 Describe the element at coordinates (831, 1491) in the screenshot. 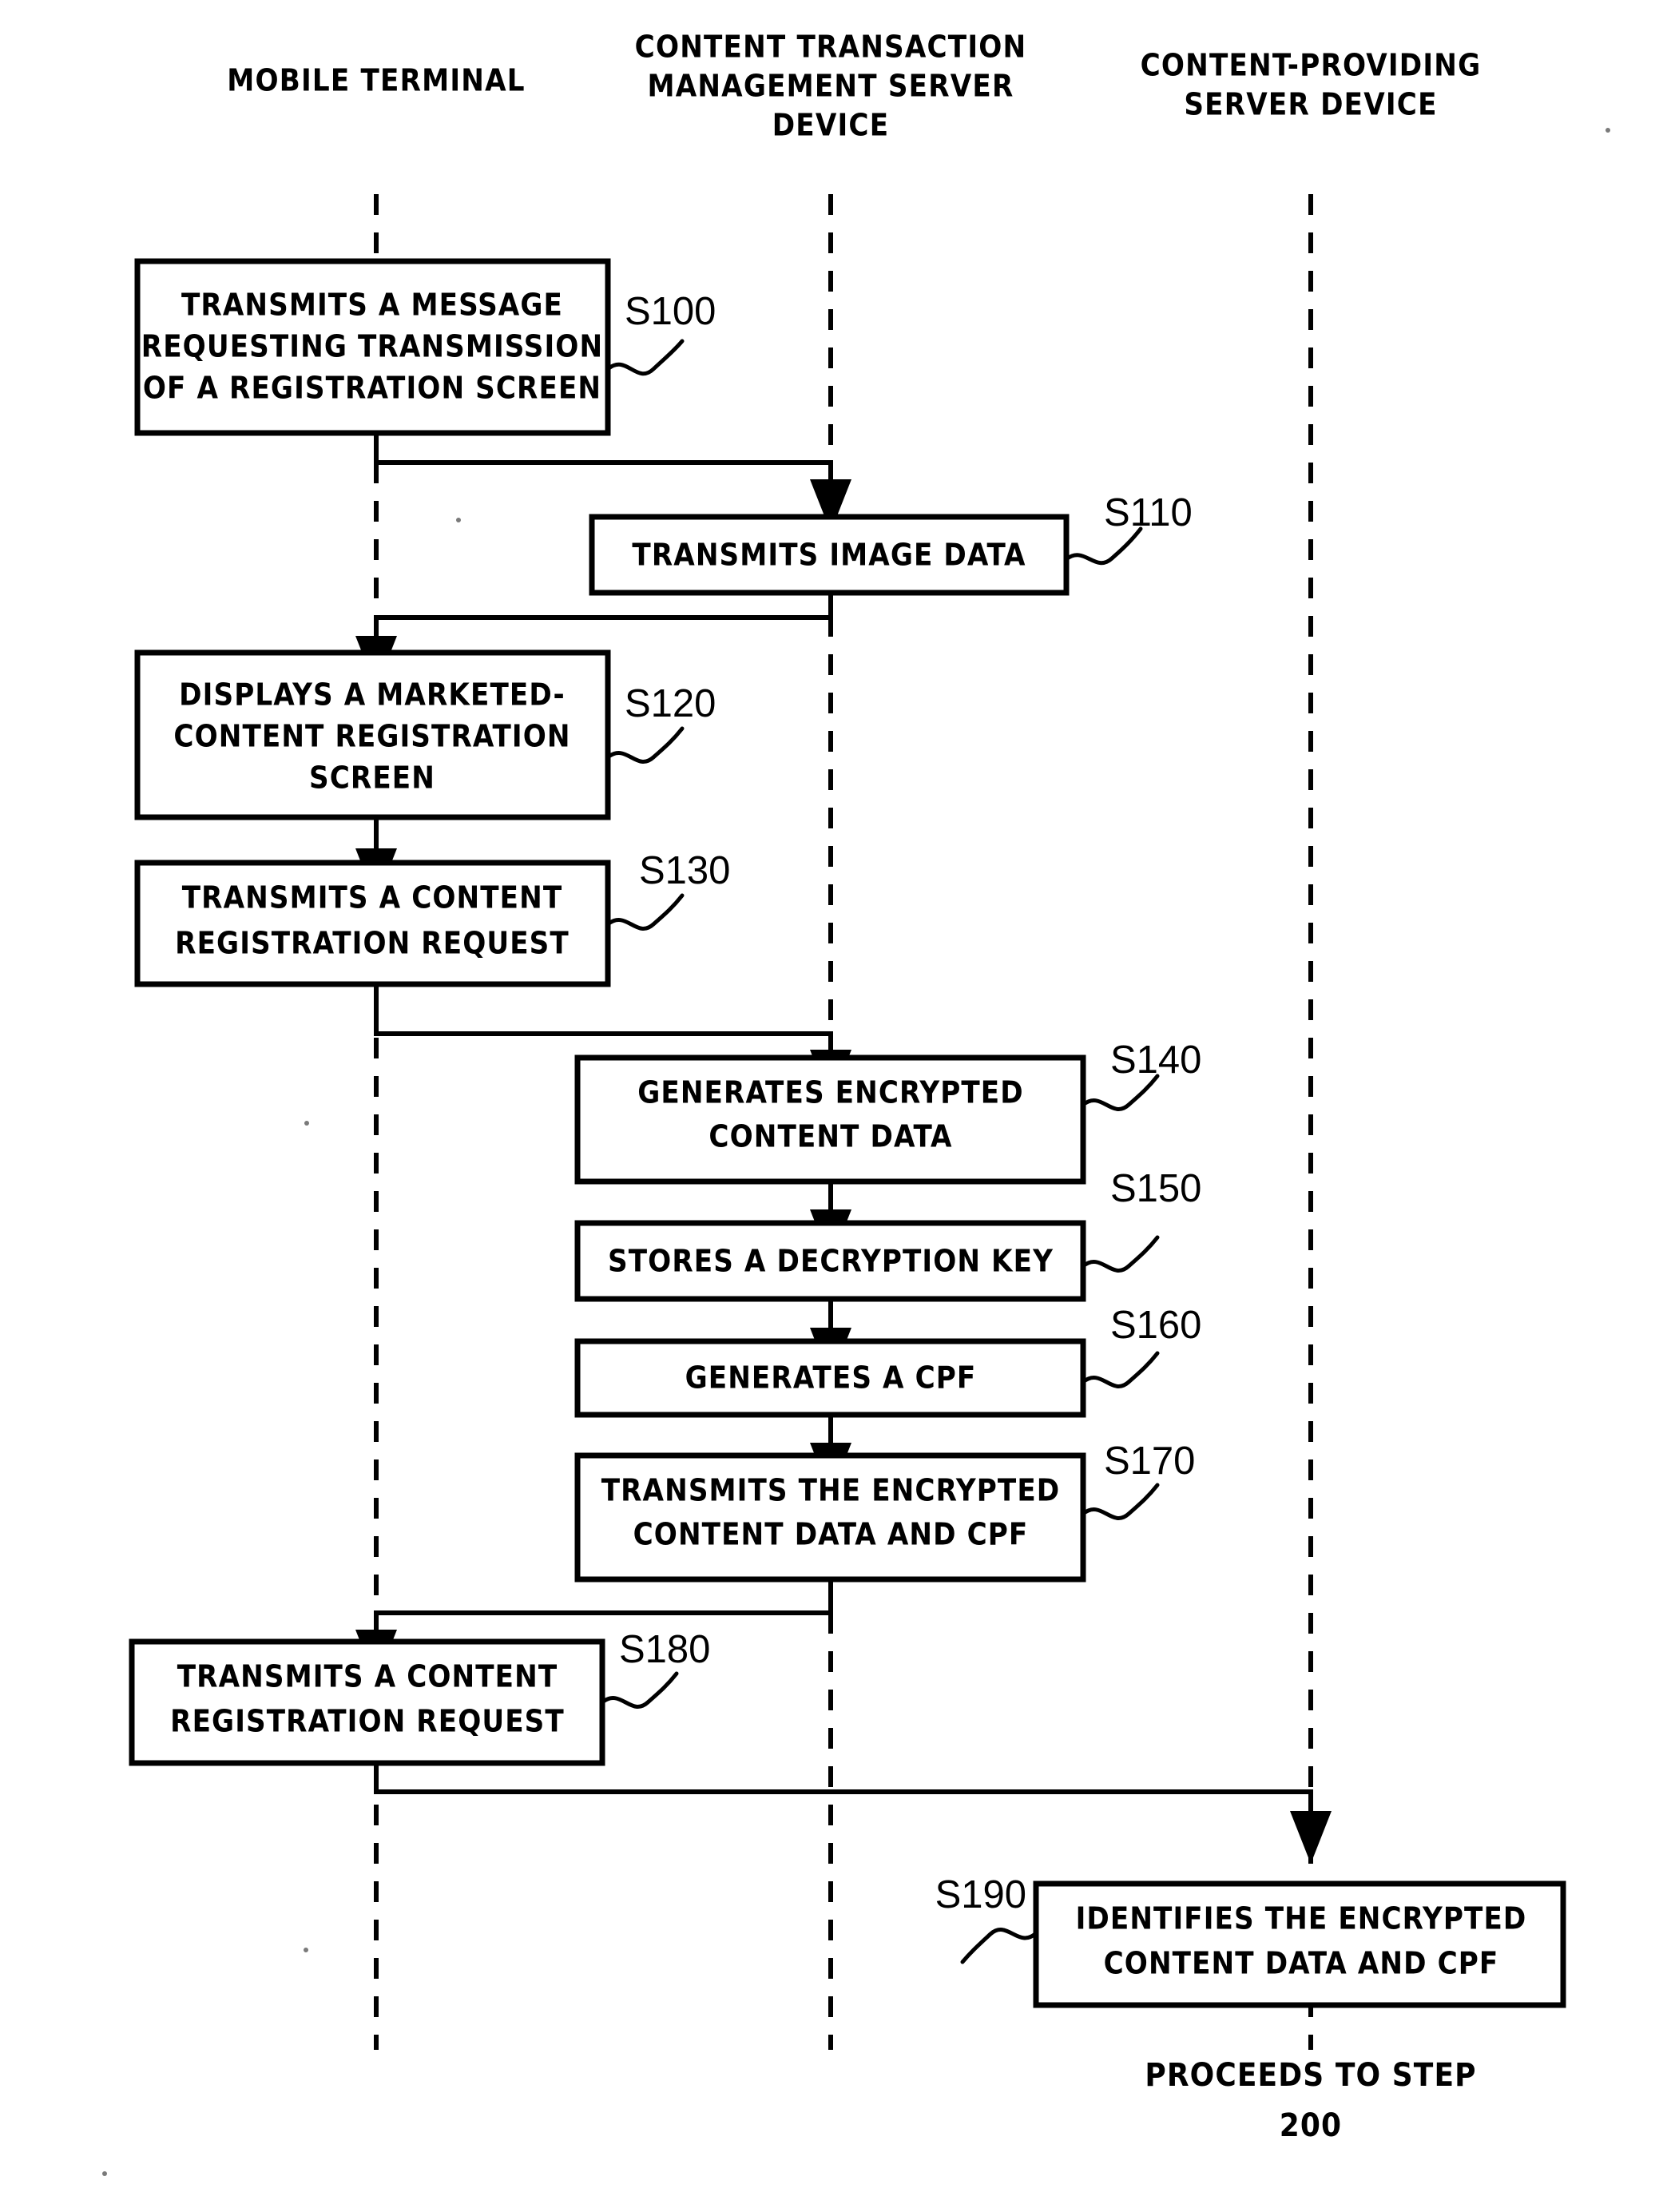

I see `step-box-line: TRANSMITS THE ENCRYPTED` at that location.